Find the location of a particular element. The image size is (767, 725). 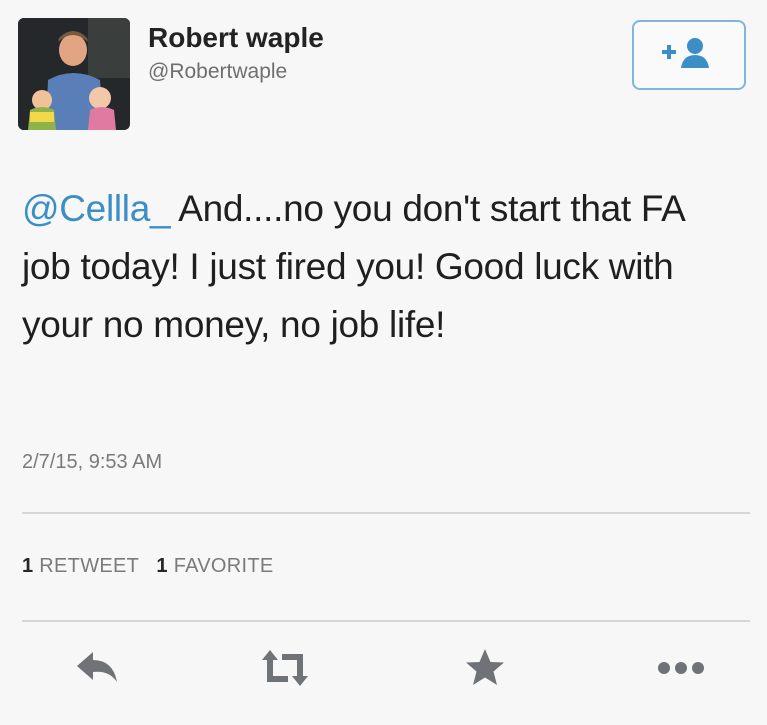

favorite-icon is located at coordinates (485, 670).